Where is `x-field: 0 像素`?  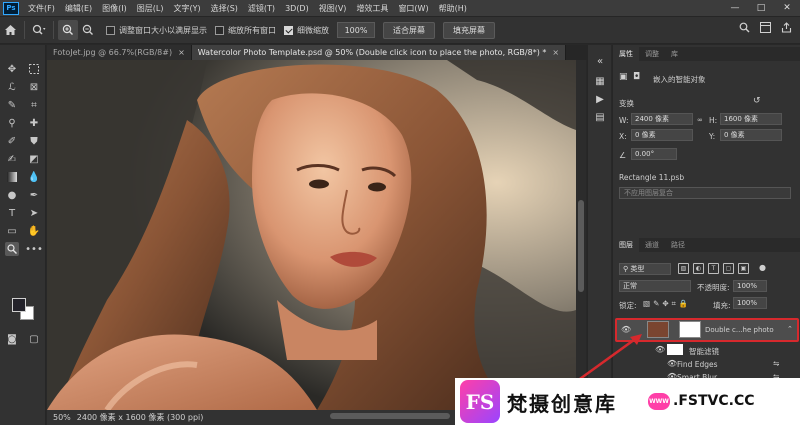 x-field: 0 像素 is located at coordinates (662, 135).